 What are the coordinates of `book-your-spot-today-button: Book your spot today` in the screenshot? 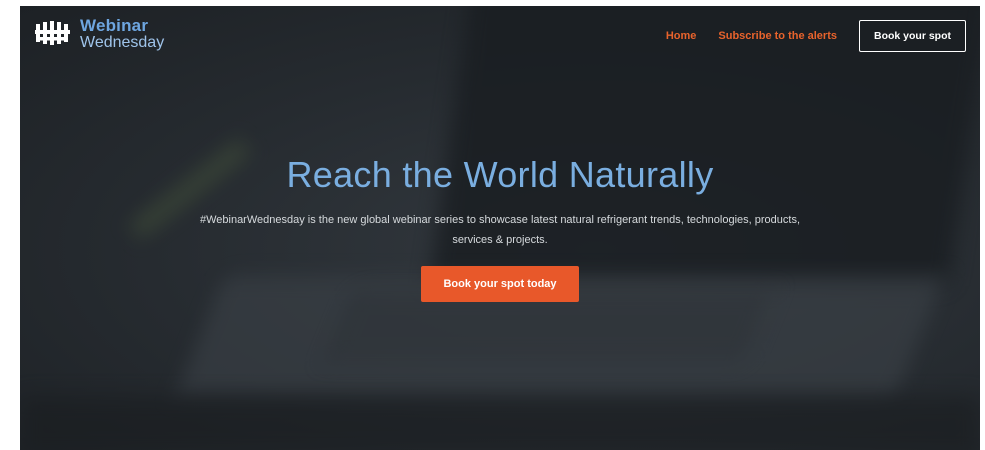 It's located at (500, 284).